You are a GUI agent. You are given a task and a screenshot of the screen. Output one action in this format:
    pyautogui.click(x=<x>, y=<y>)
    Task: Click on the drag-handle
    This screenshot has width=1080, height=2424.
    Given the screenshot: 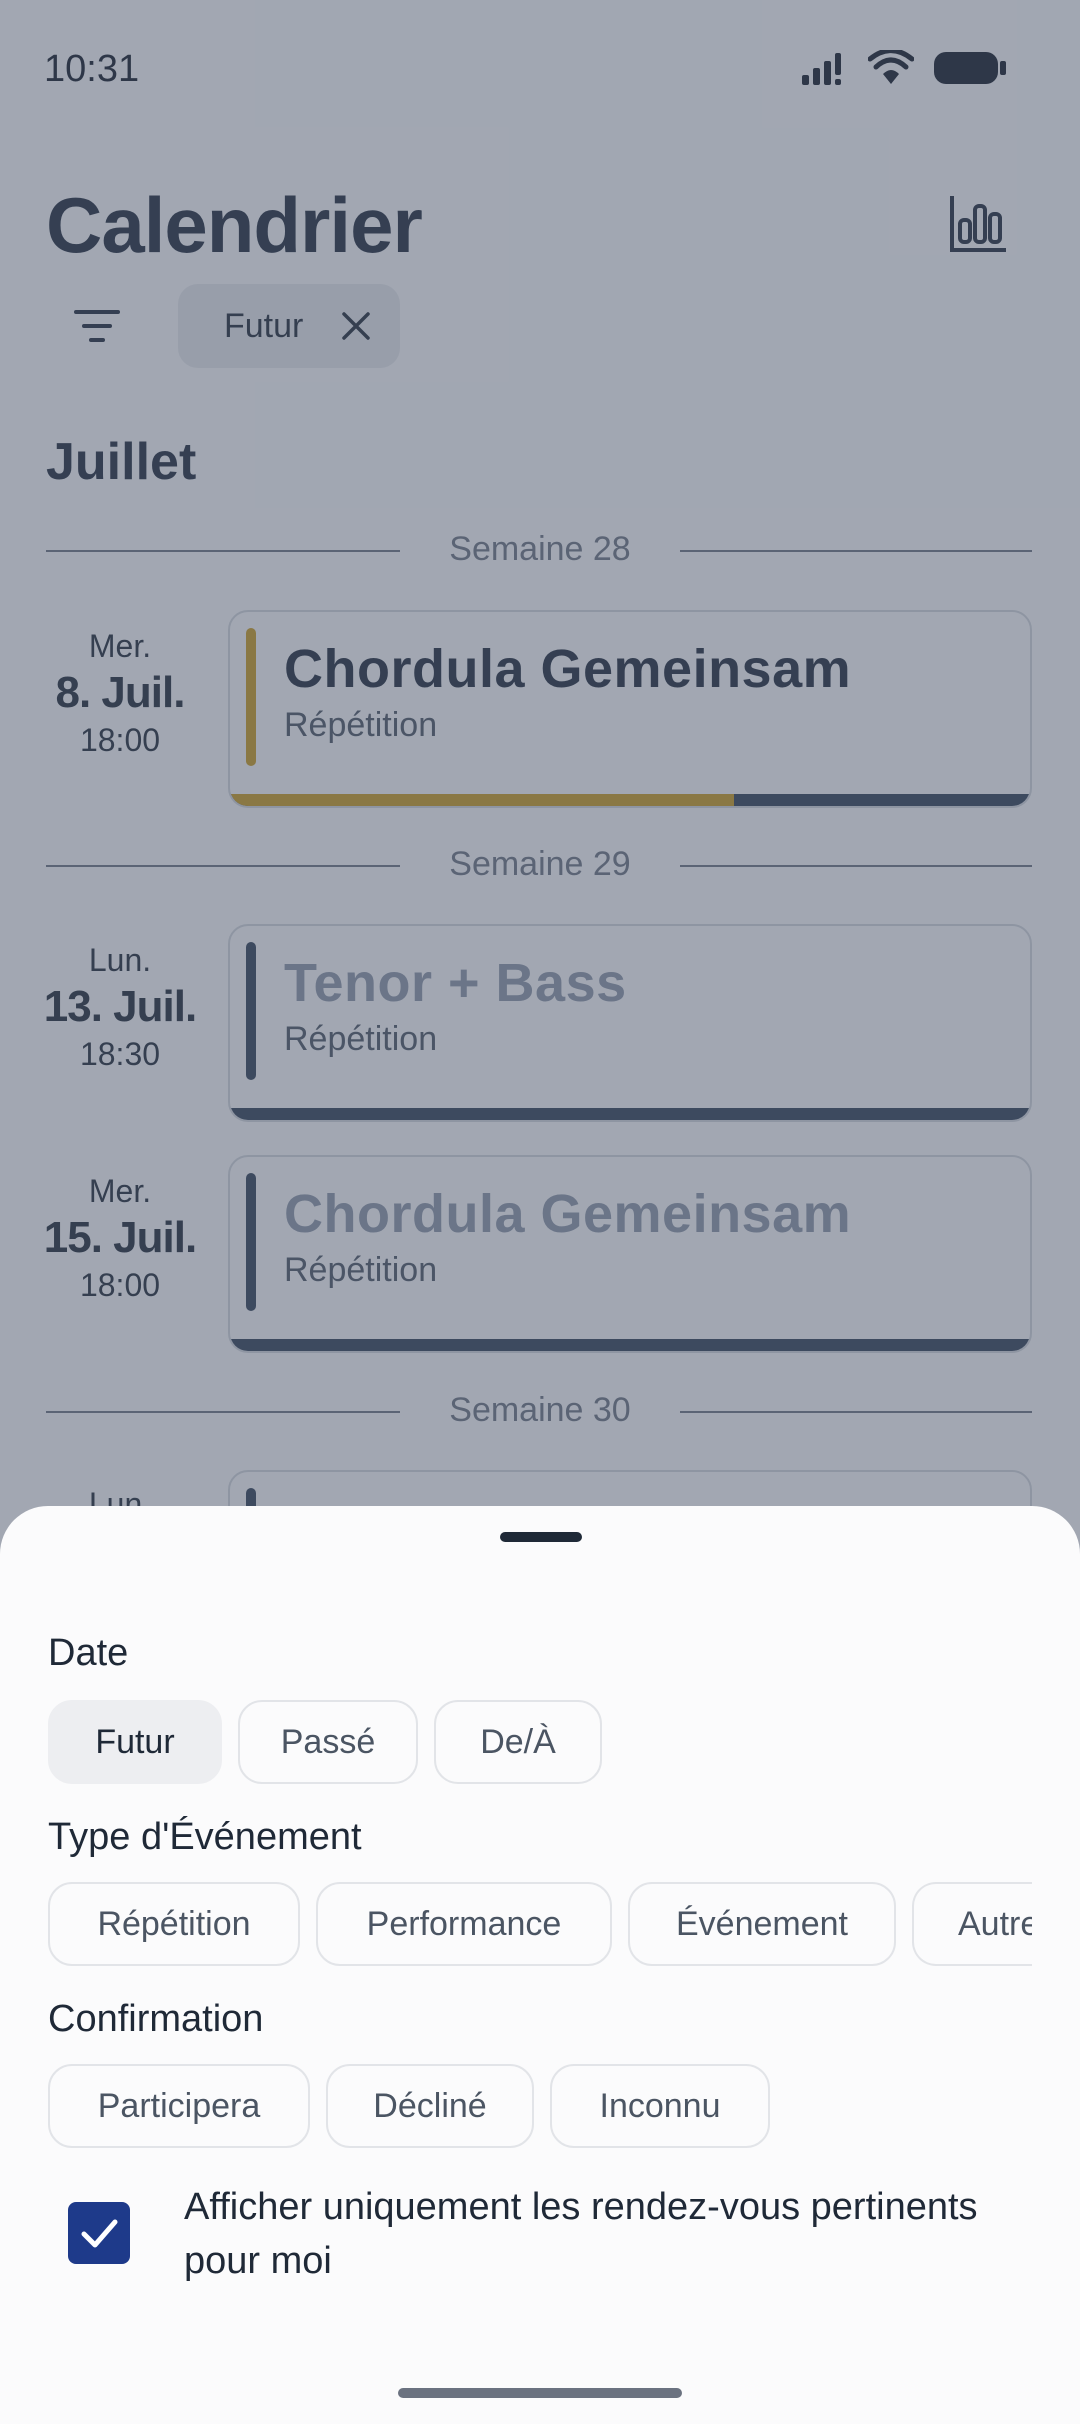 What is the action you would take?
    pyautogui.click(x=541, y=1537)
    